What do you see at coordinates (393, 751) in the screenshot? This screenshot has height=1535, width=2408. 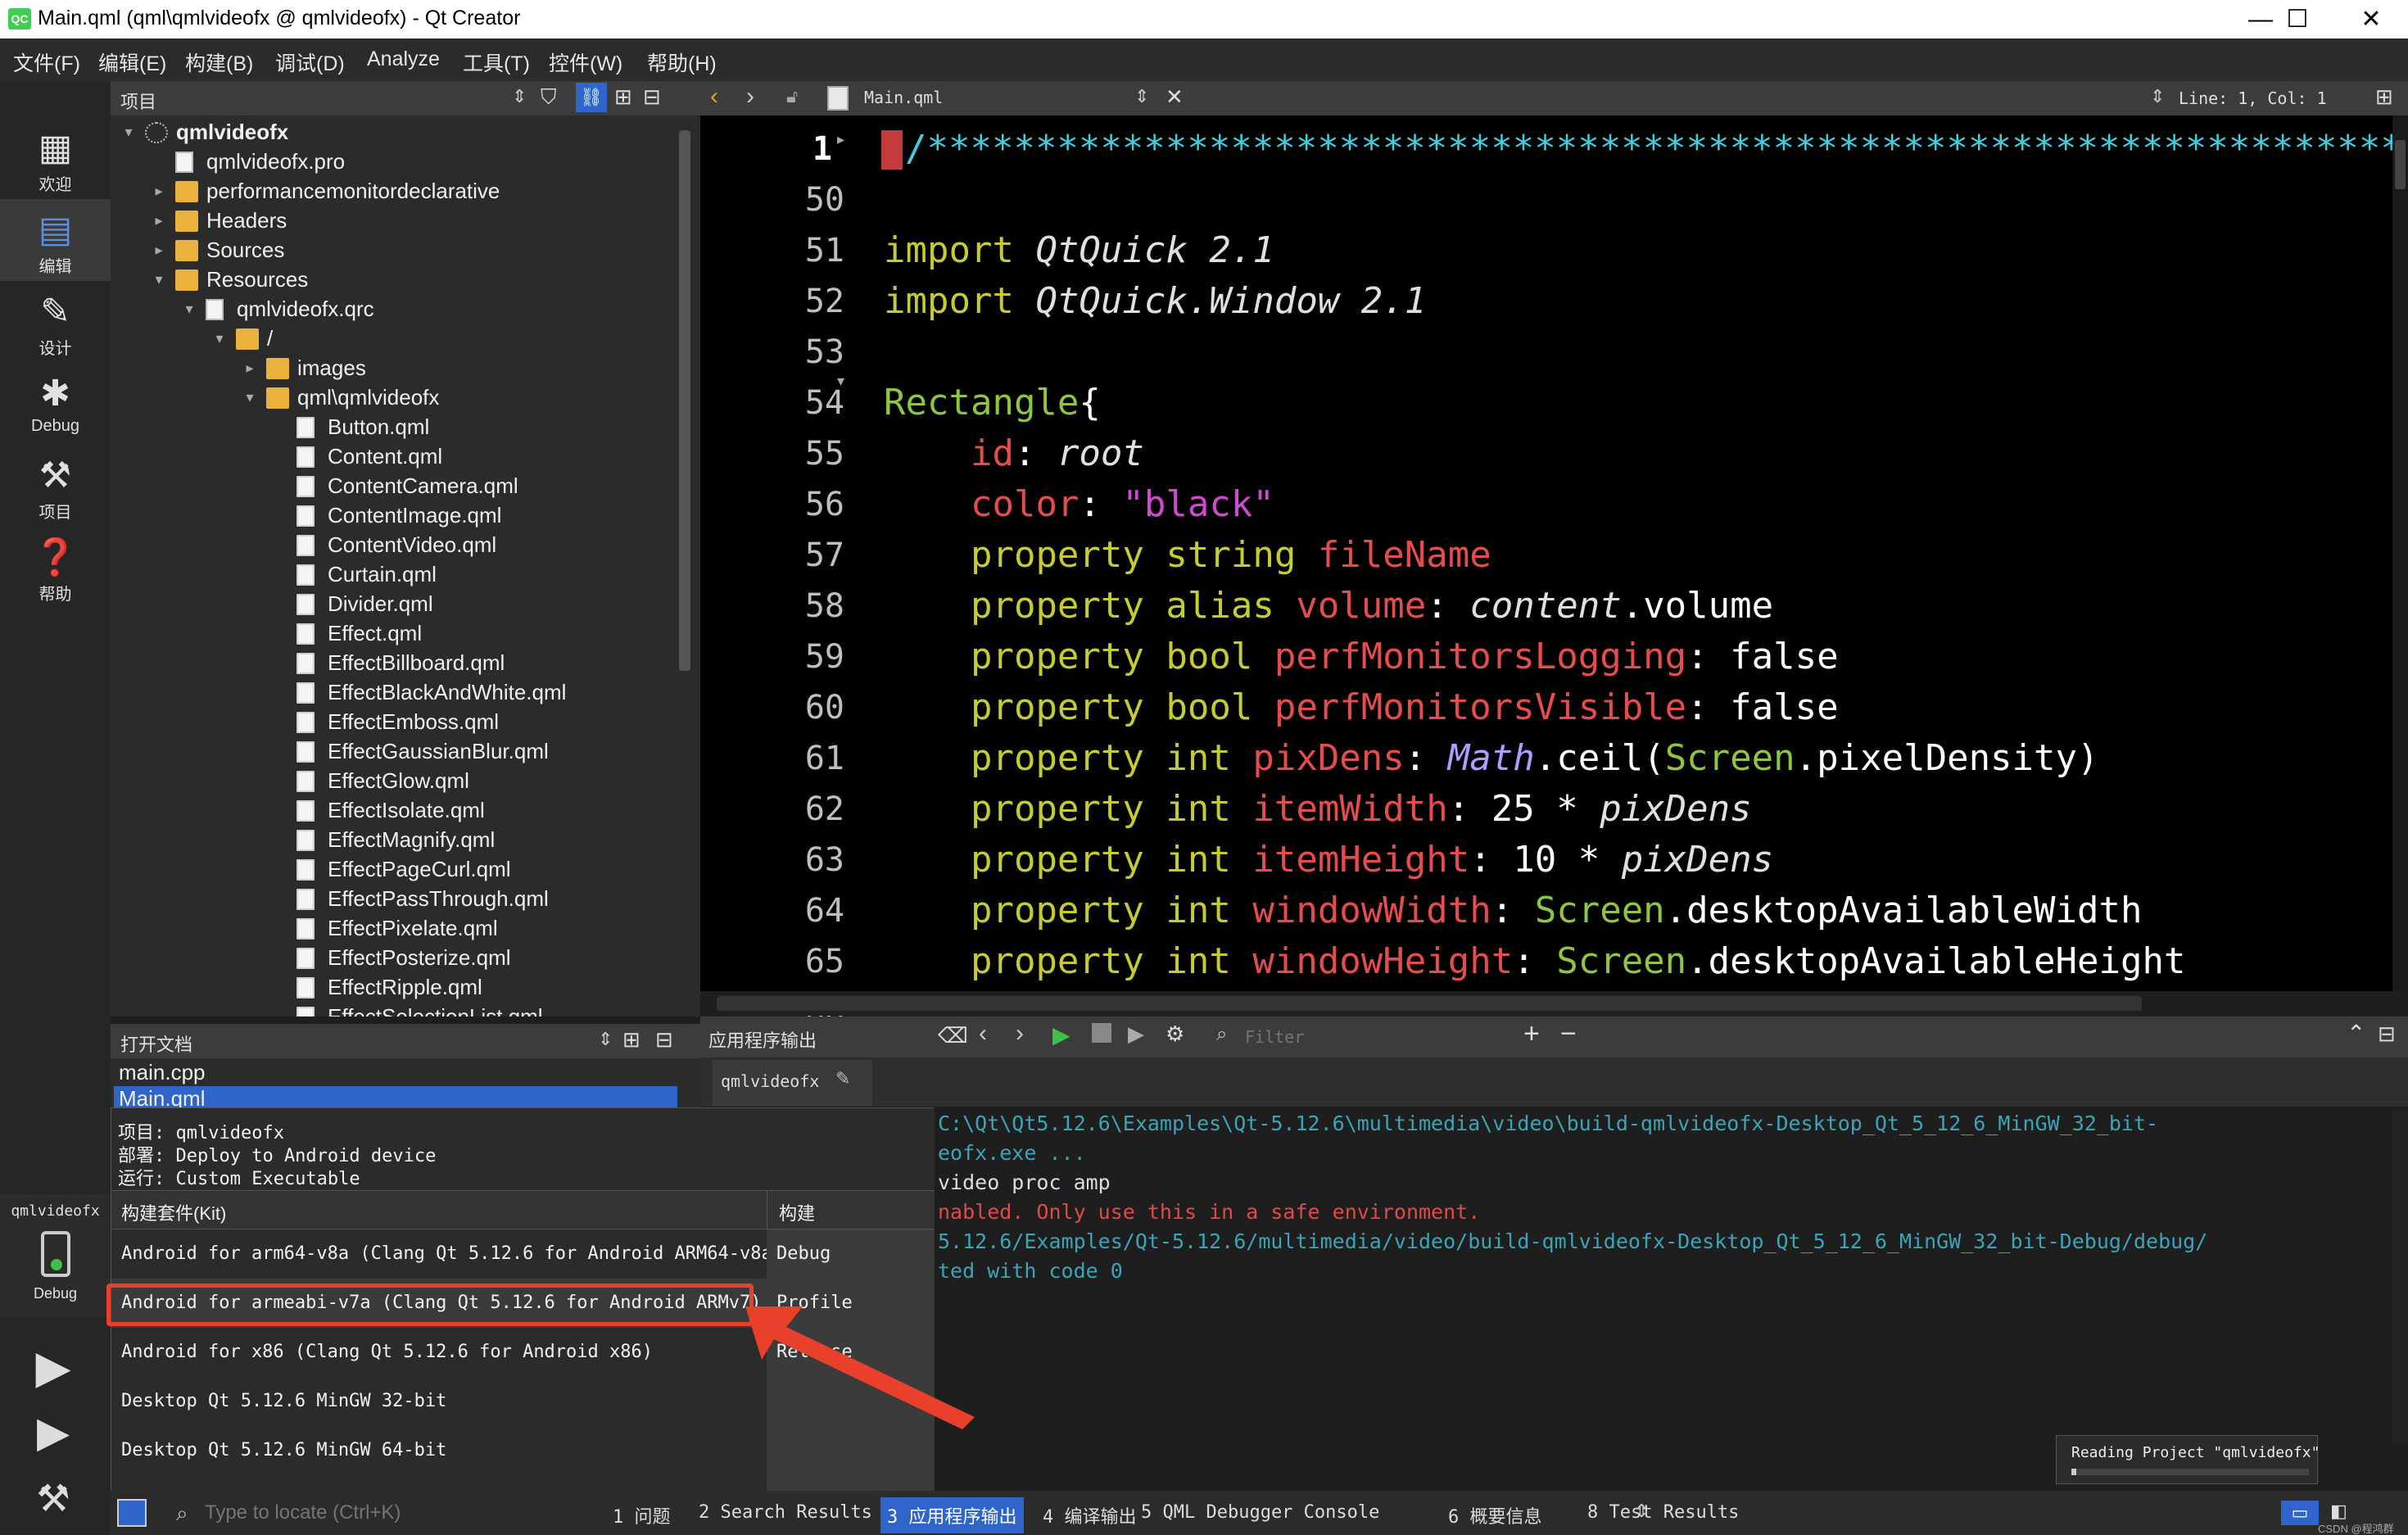 I see `tree-item: EffectGaussianBlur.qml` at bounding box center [393, 751].